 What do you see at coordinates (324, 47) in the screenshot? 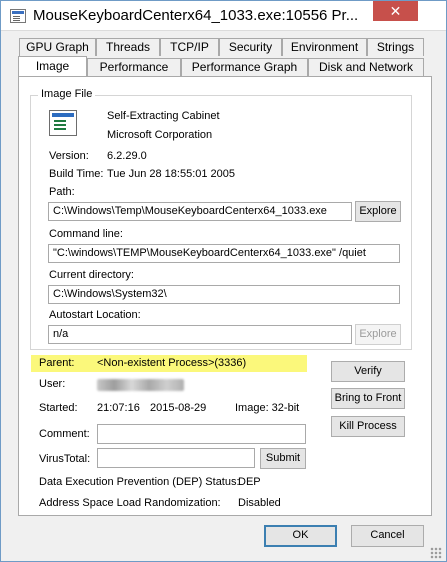
I see `tab-environment: Environment` at bounding box center [324, 47].